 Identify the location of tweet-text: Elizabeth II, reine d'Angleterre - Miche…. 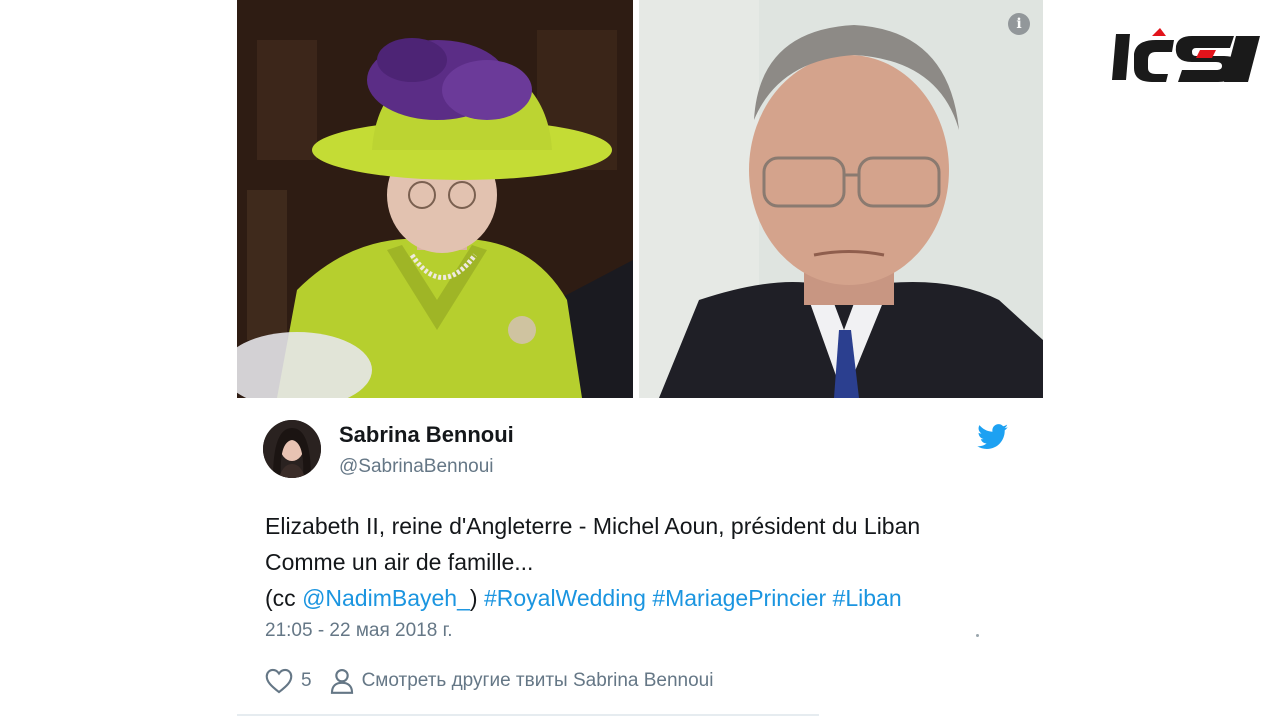
(645, 562).